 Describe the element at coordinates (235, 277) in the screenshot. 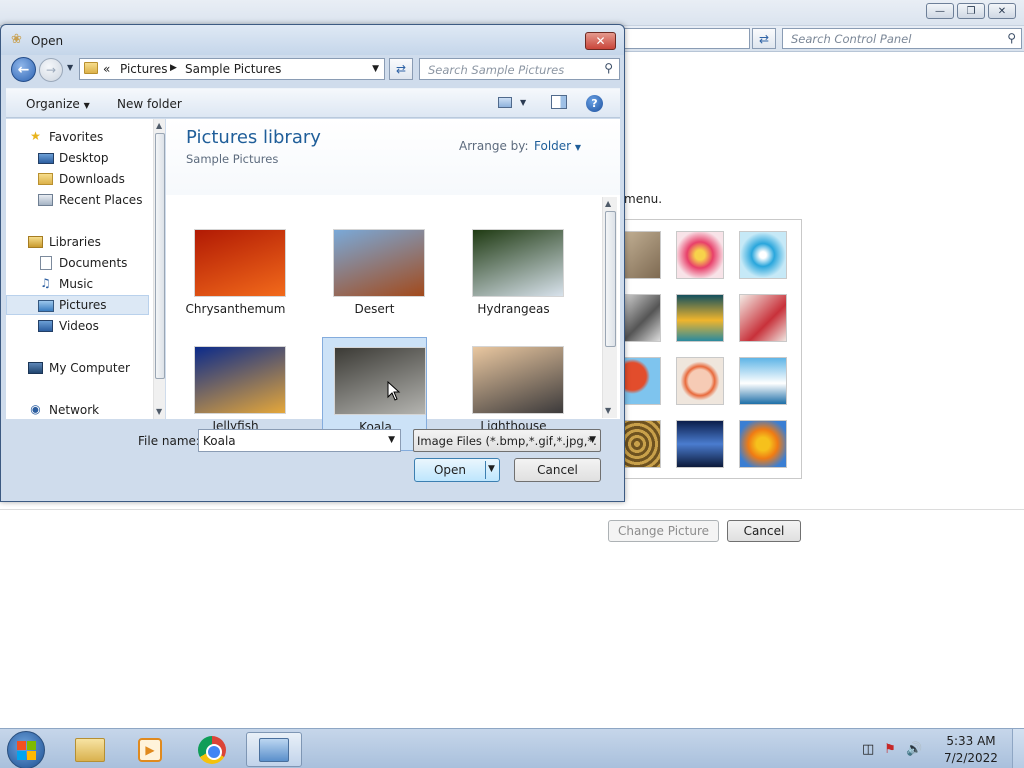

I see `thumbnail-item: Chrysanthemum` at that location.